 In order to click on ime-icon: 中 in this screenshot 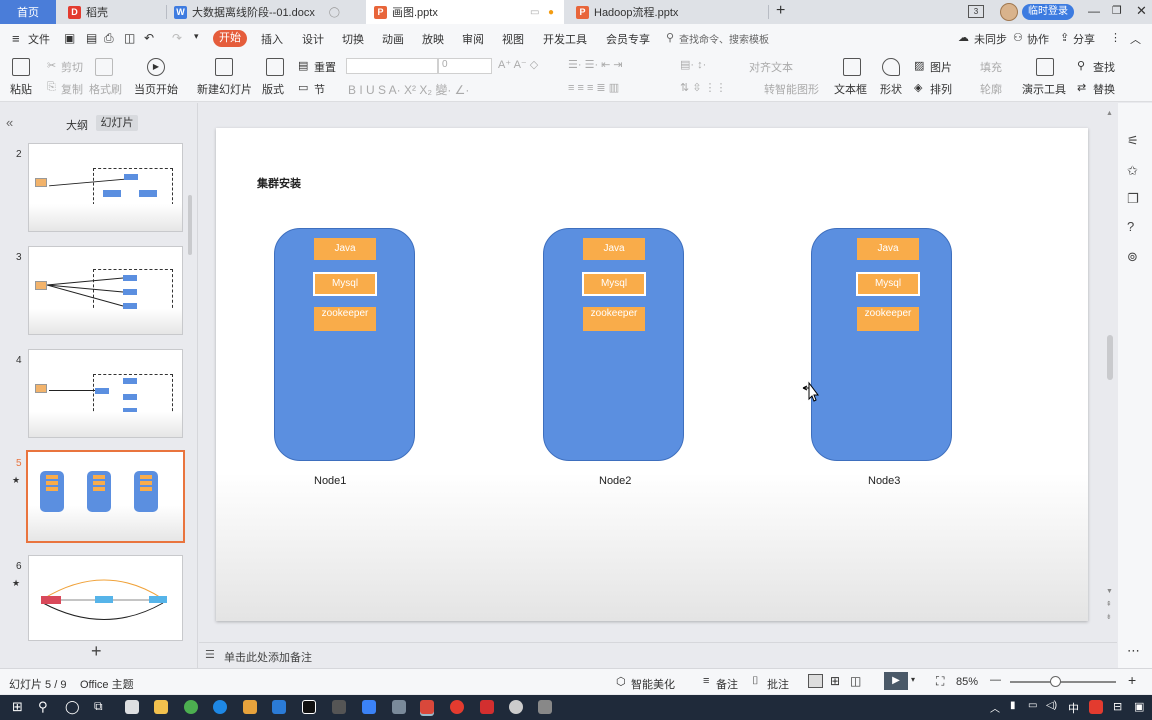, I will do `click(1073, 708)`.